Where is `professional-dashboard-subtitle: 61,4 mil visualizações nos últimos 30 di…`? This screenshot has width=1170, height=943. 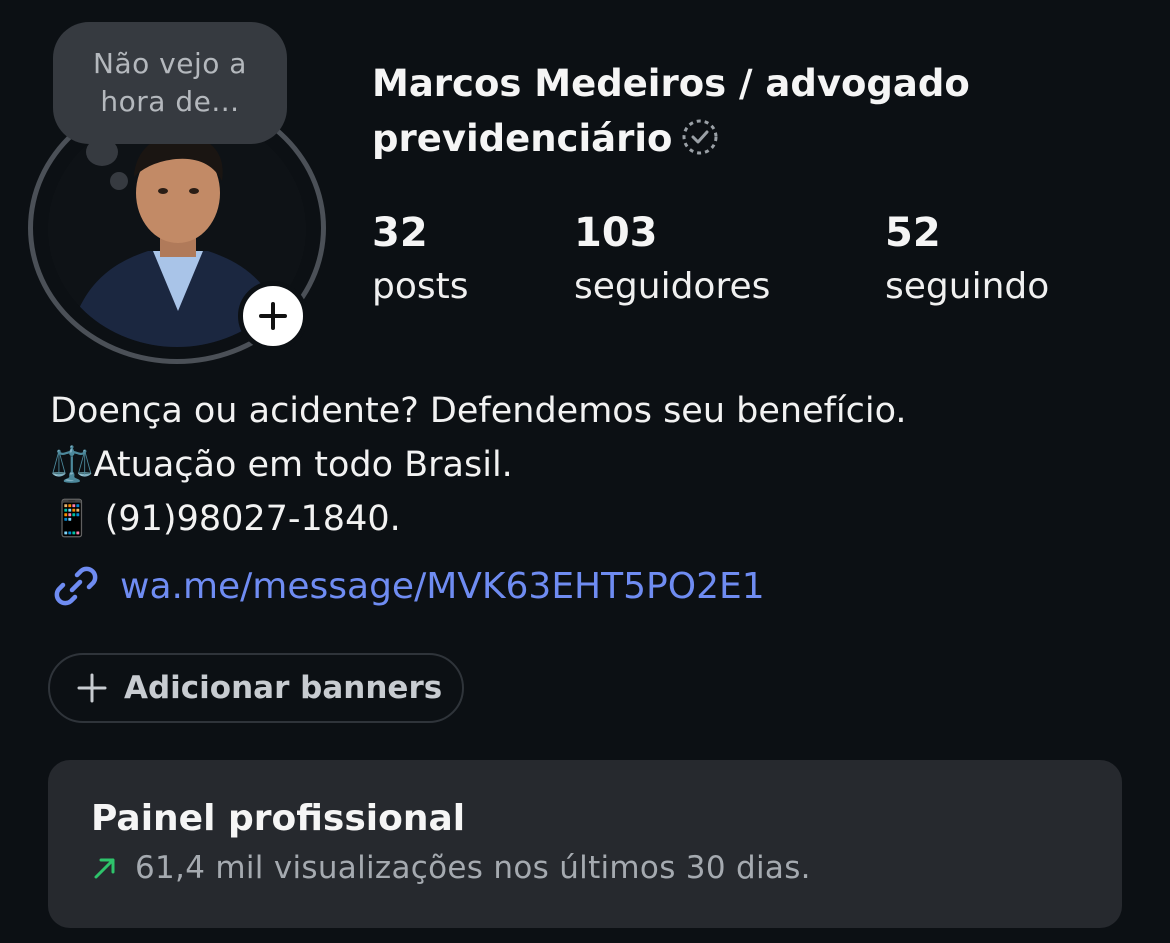 professional-dashboard-subtitle: 61,4 mil visualizações nos últimos 30 di… is located at coordinates (451, 868).